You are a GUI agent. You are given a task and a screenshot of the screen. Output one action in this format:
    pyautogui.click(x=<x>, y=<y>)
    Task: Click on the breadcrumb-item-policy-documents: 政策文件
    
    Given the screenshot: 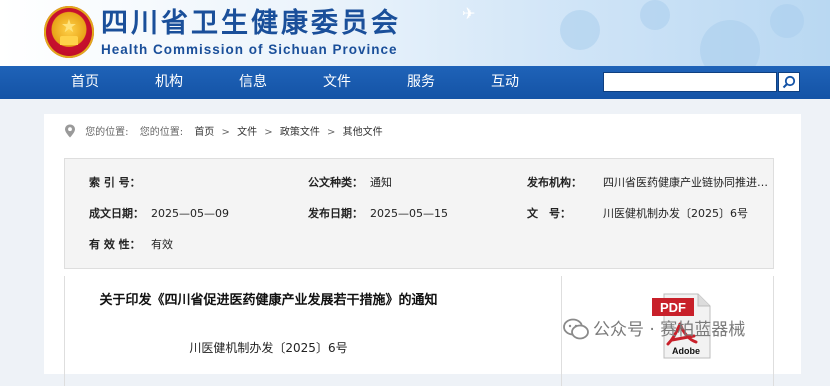 What is the action you would take?
    pyautogui.click(x=300, y=133)
    